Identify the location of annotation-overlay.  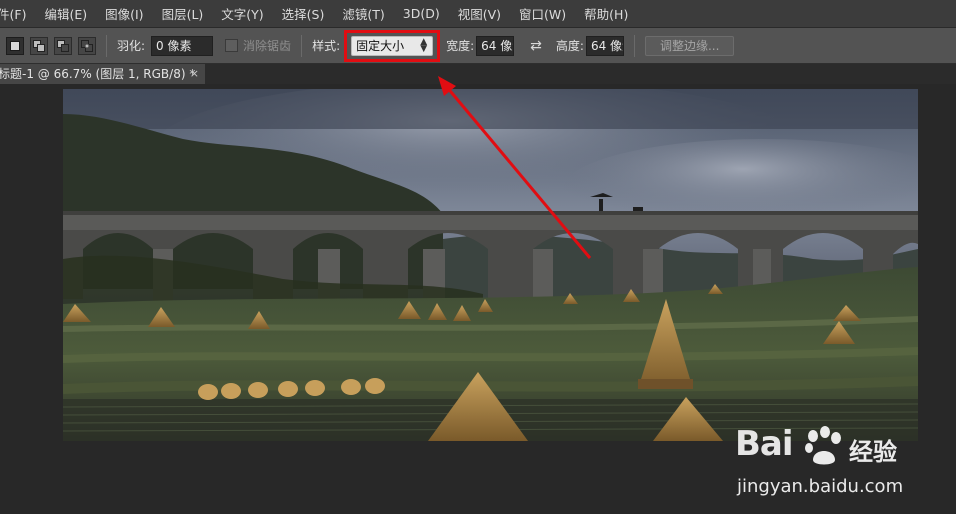
(515, 167).